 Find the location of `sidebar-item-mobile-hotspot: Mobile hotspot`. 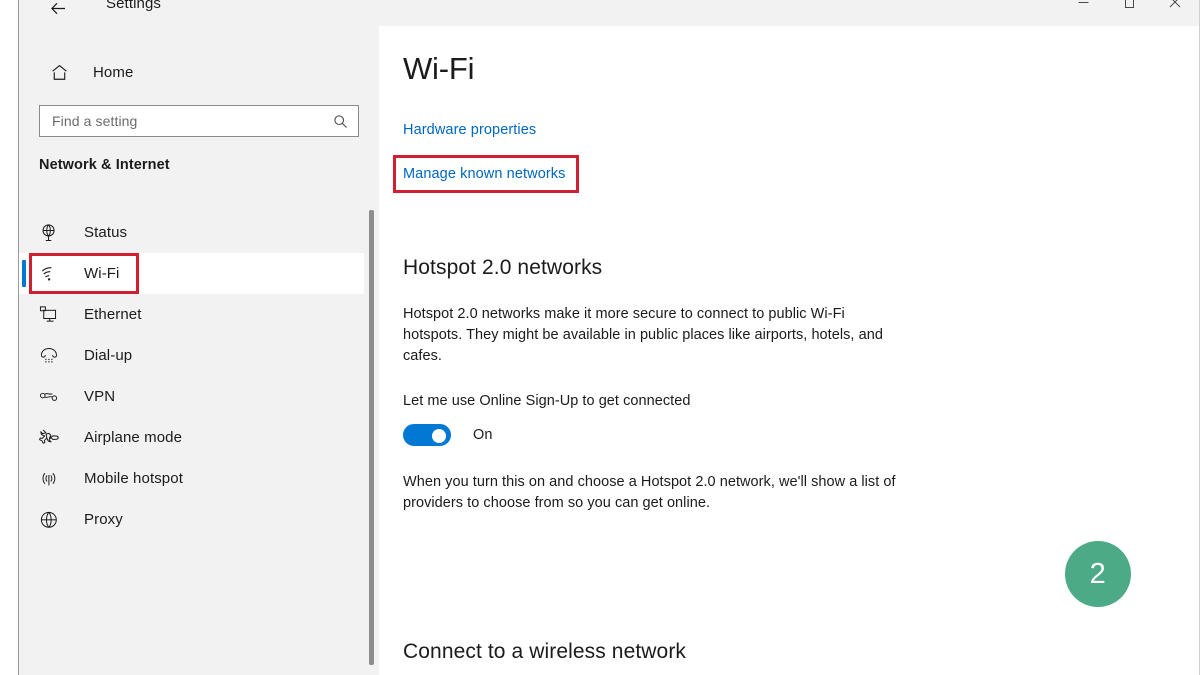

sidebar-item-mobile-hotspot: Mobile hotspot is located at coordinates (195, 478).